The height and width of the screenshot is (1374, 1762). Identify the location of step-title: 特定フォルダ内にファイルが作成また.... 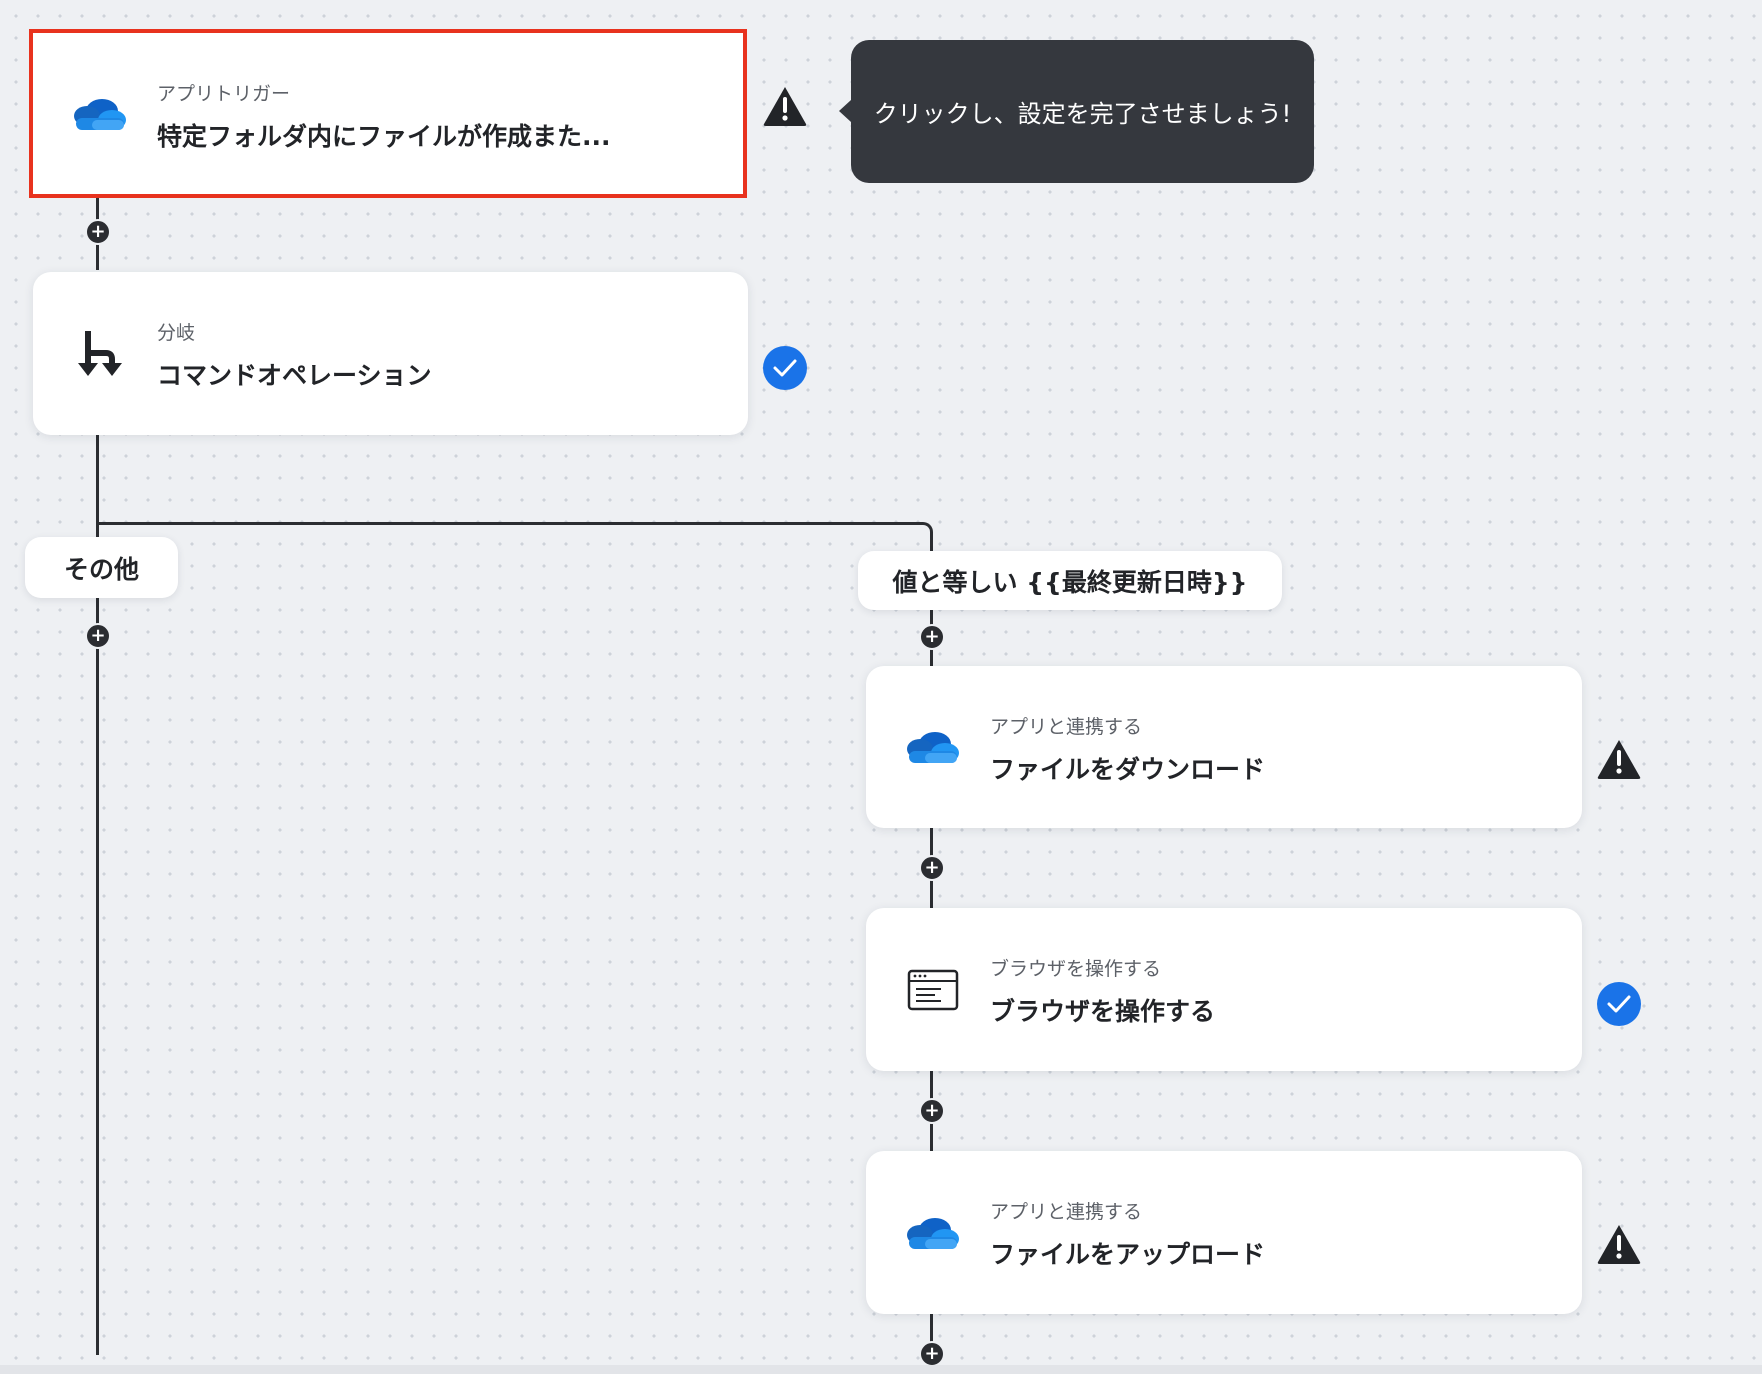
(384, 136).